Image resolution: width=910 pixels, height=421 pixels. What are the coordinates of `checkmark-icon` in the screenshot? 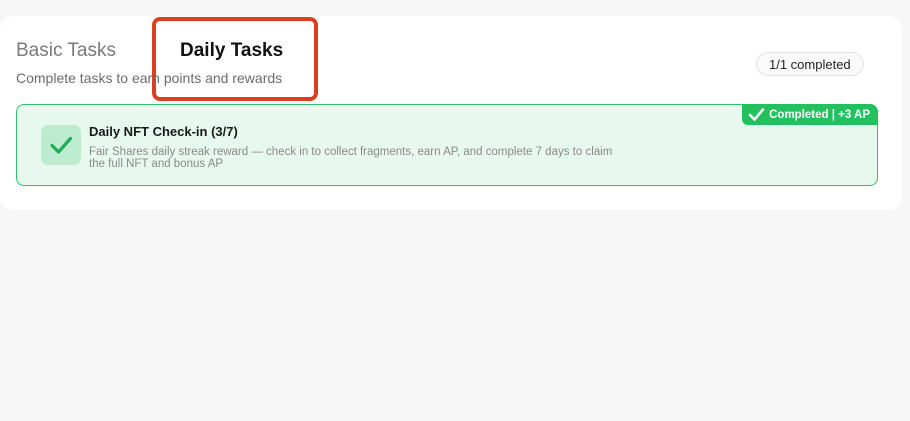 It's located at (61, 145).